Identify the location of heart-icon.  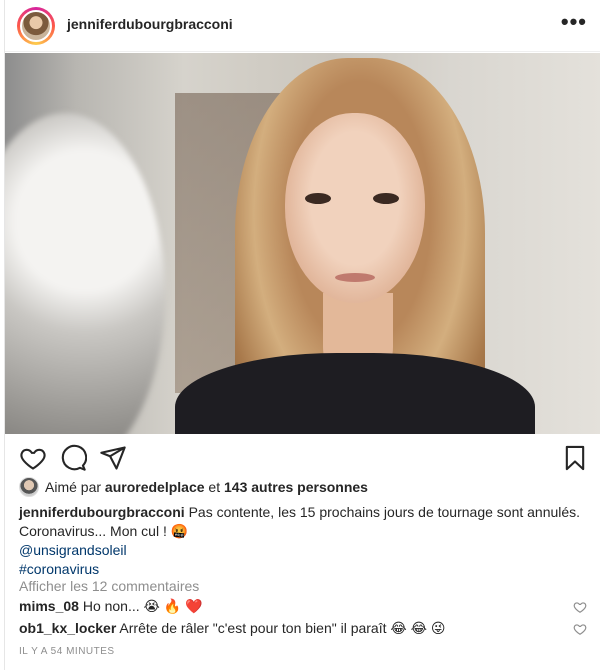
(33, 458).